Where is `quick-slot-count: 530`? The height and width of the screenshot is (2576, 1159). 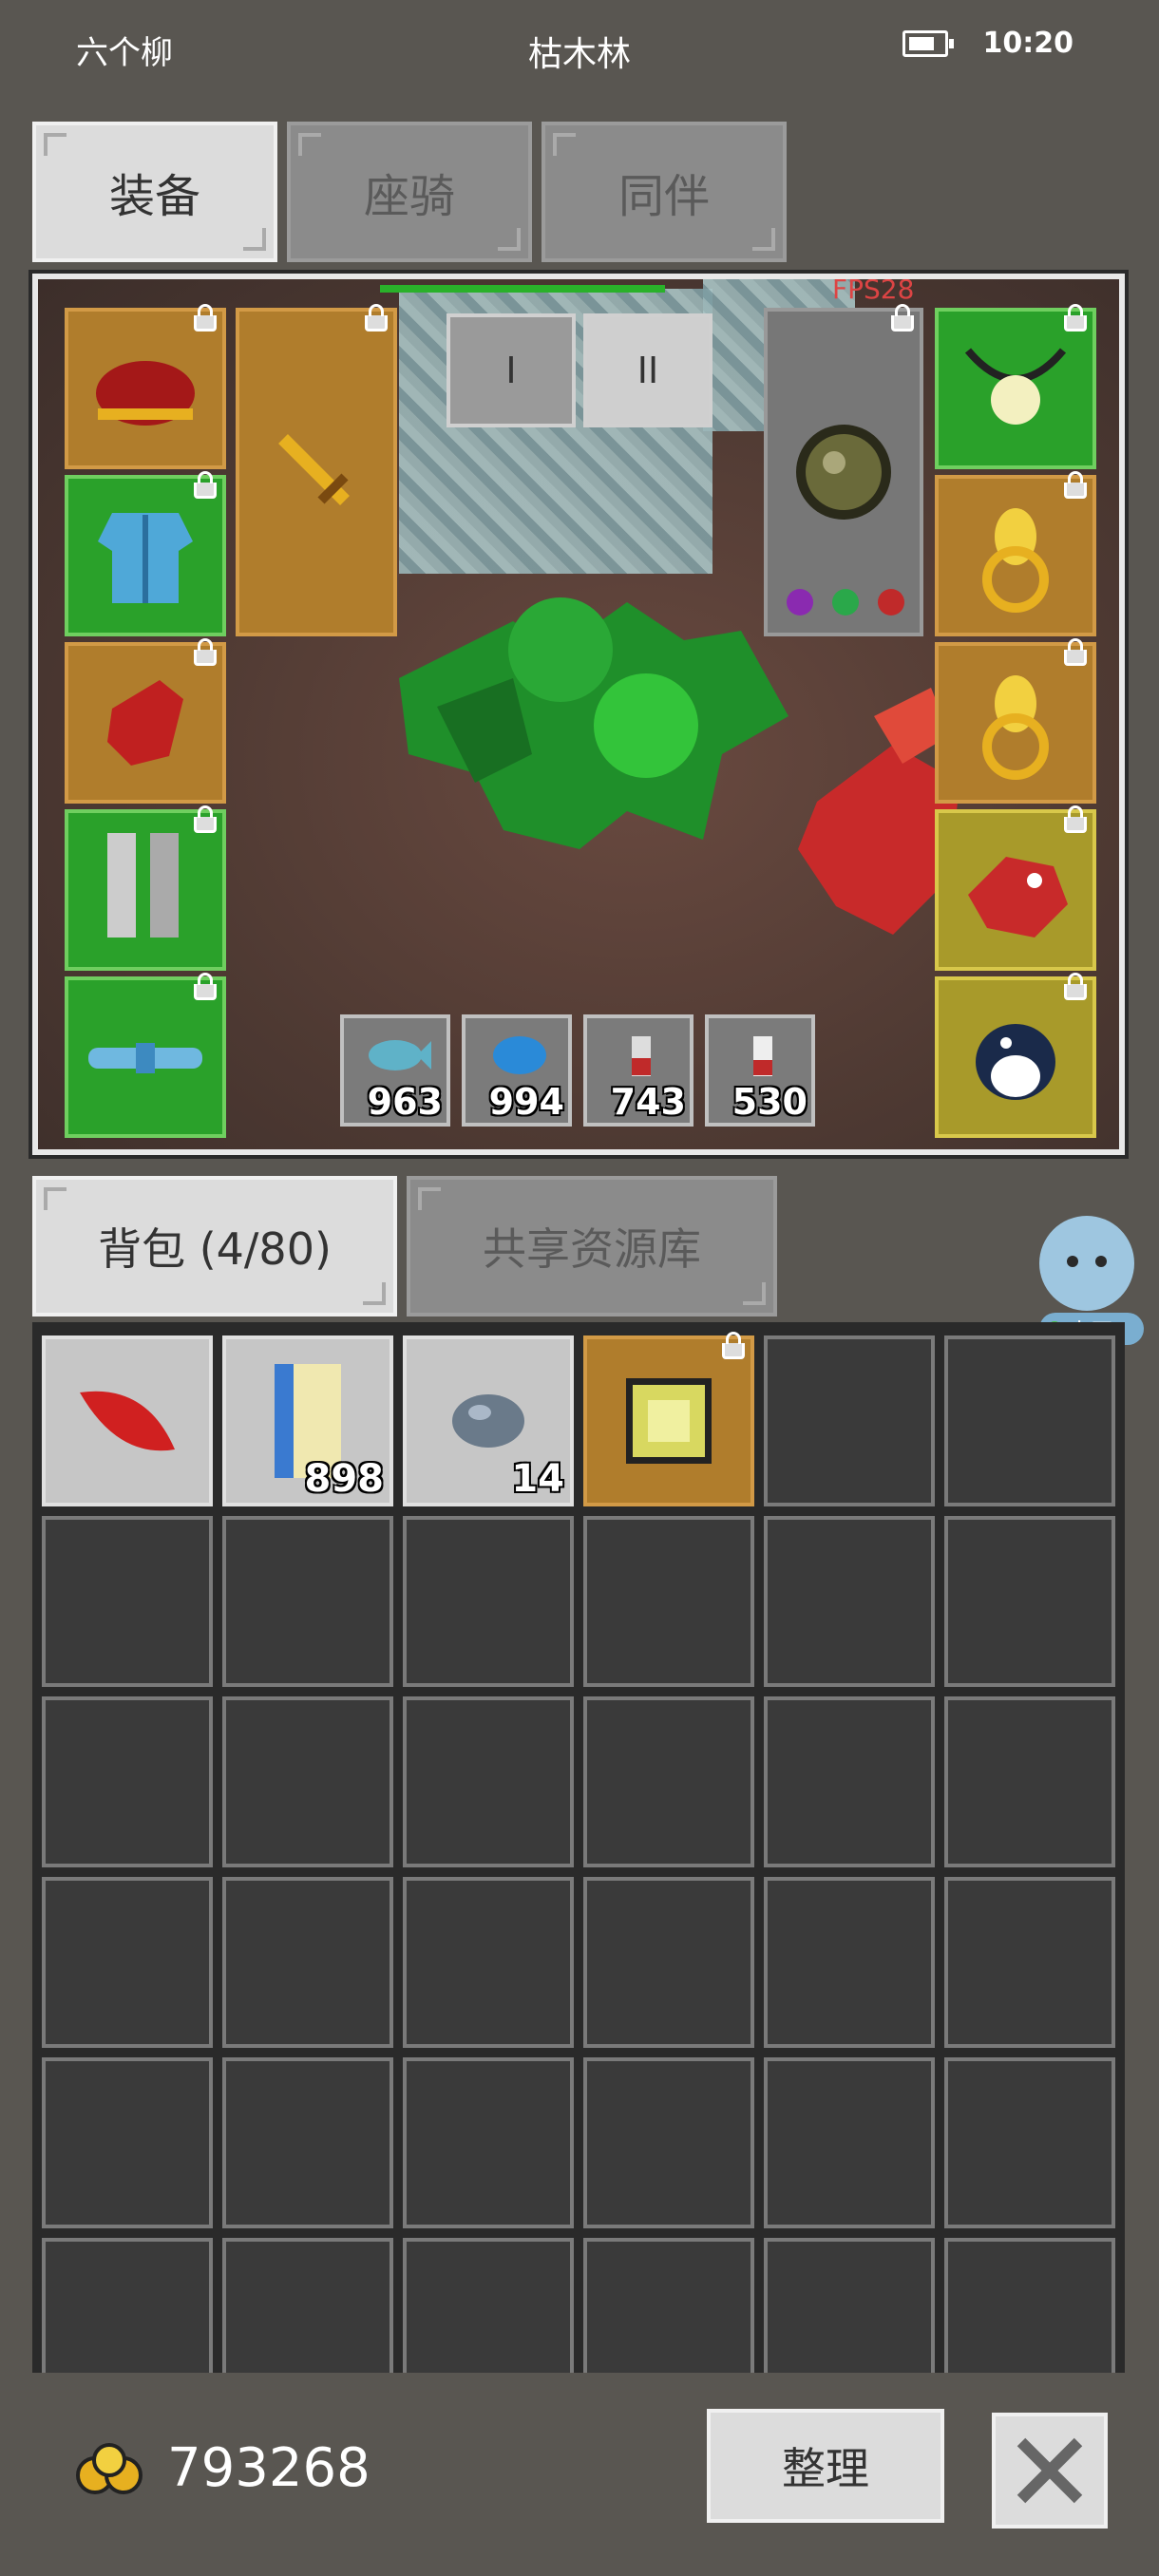
quick-slot-count: 530 is located at coordinates (770, 1102).